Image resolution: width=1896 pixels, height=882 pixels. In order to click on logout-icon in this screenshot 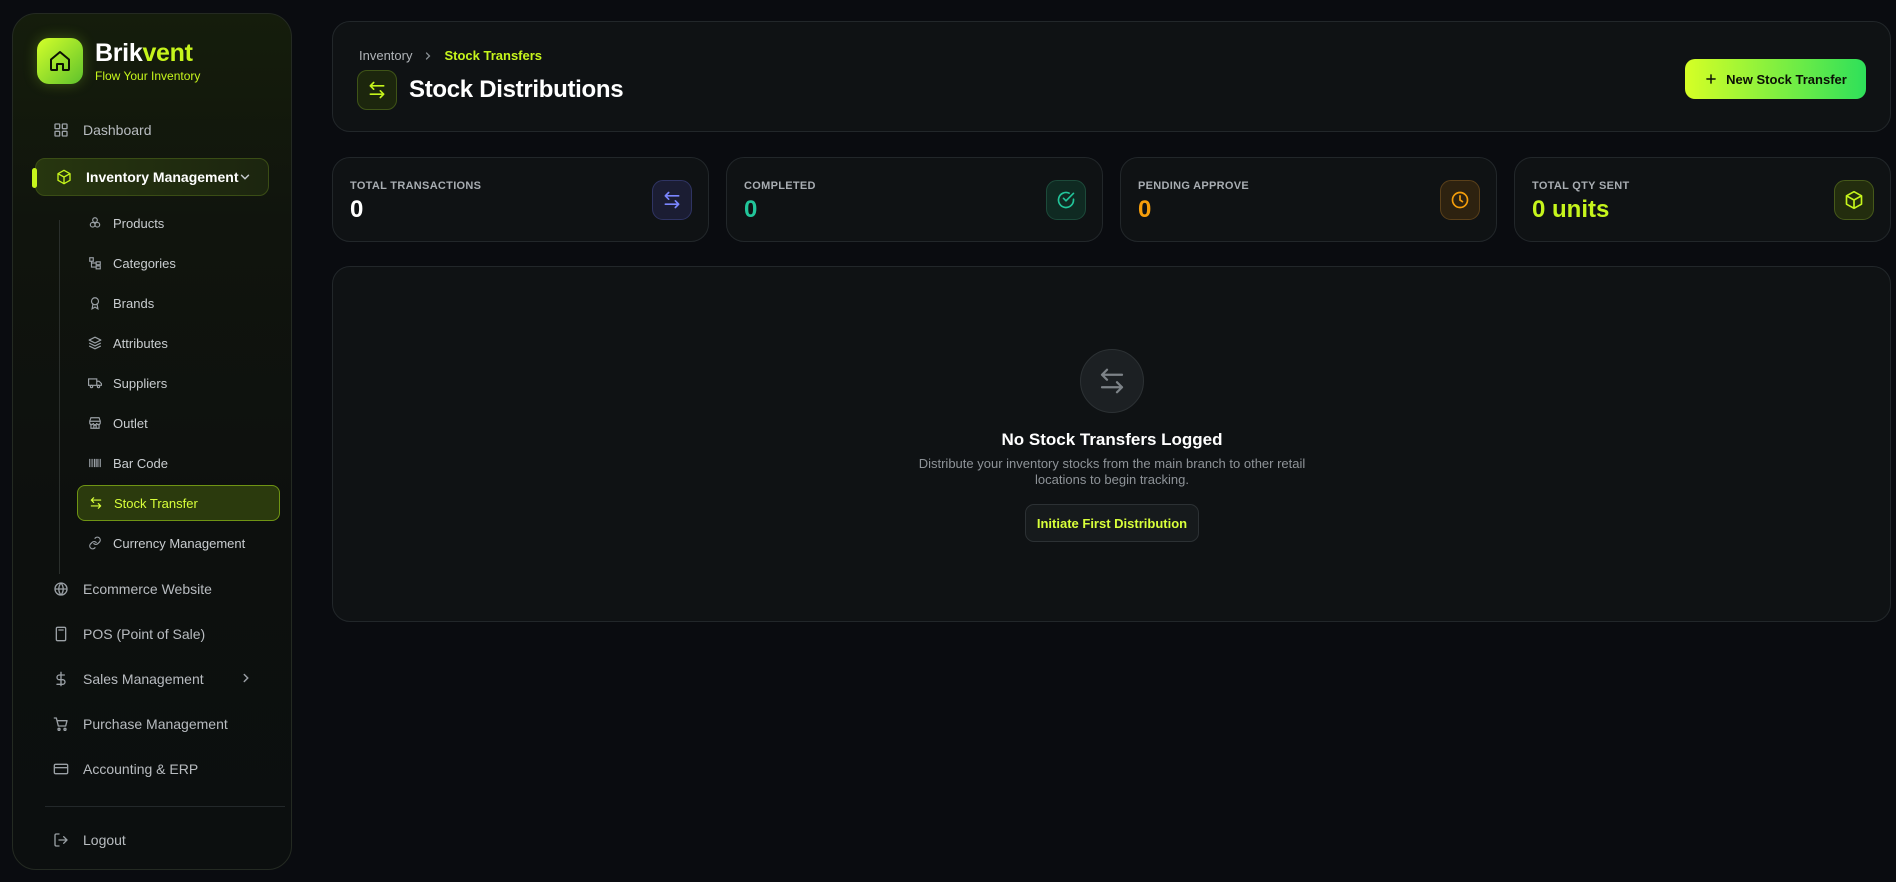, I will do `click(61, 840)`.